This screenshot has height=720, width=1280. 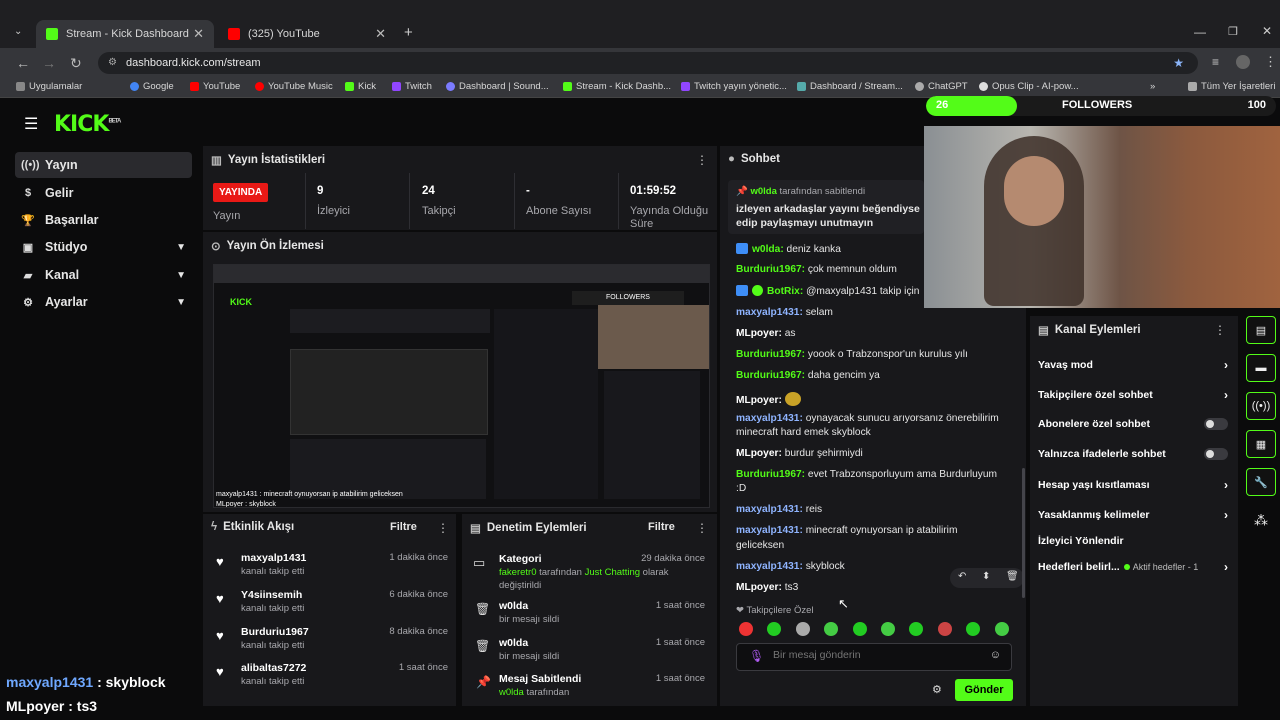 What do you see at coordinates (1267, 31) in the screenshot?
I see `close-window-icon: ✕` at bounding box center [1267, 31].